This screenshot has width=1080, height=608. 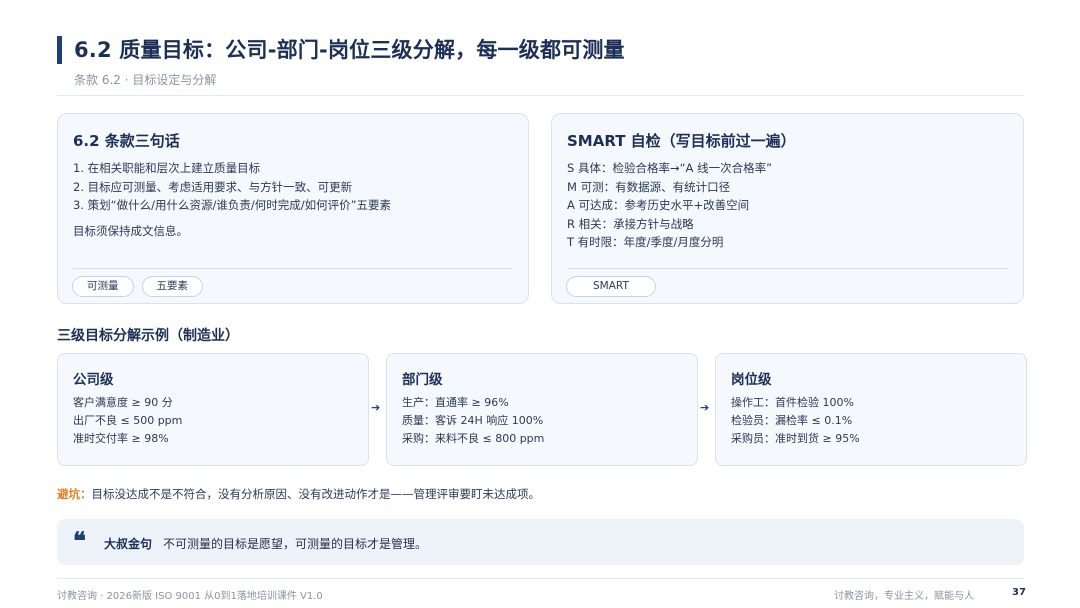 What do you see at coordinates (792, 402) in the screenshot?
I see `level-line: 操作工：首件检验 100%` at bounding box center [792, 402].